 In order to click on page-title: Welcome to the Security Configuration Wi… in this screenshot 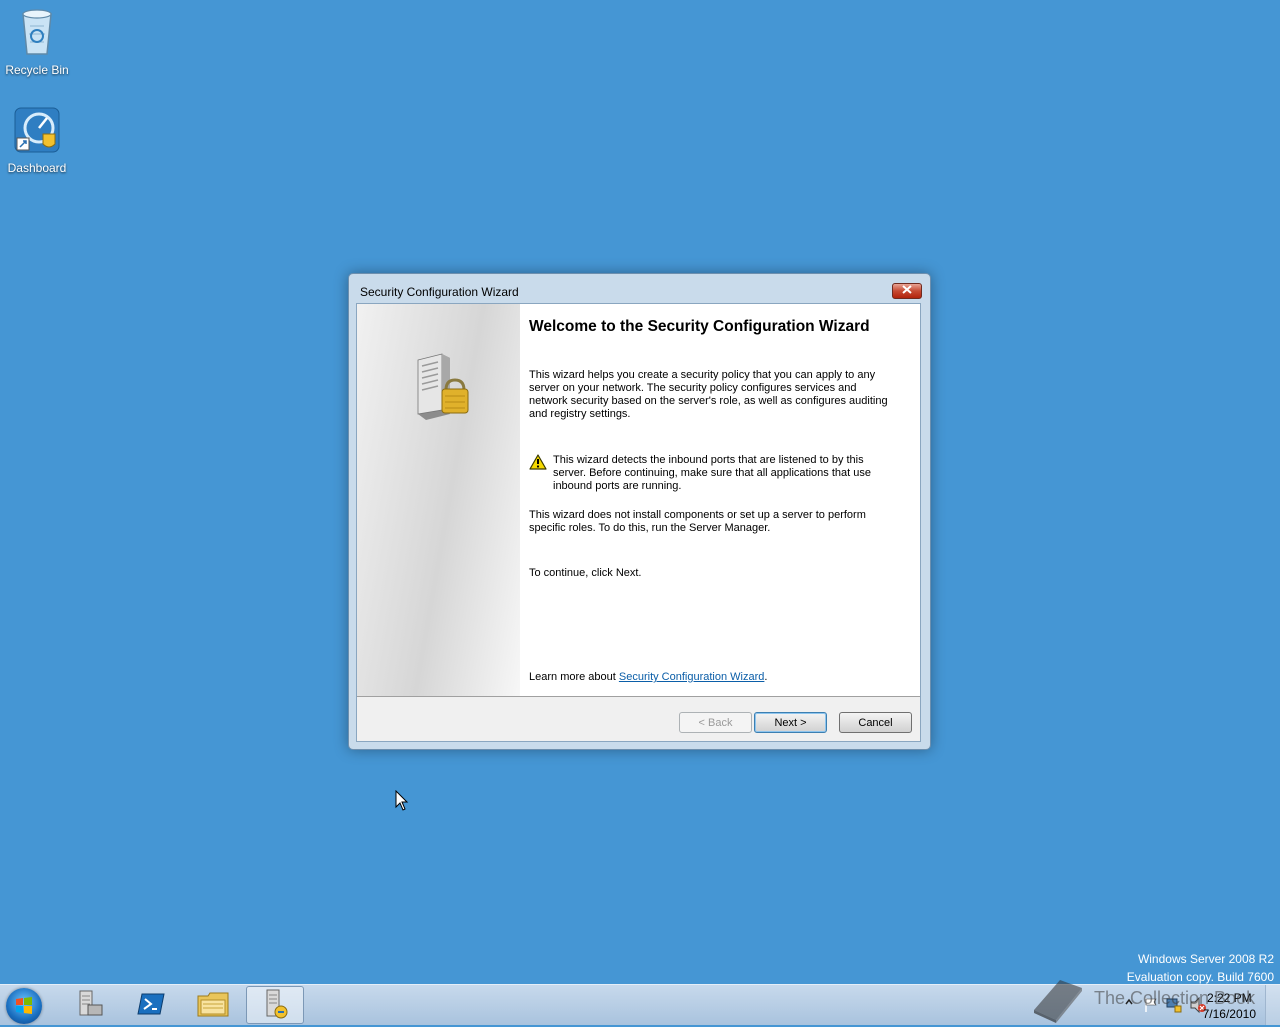, I will do `click(699, 326)`.